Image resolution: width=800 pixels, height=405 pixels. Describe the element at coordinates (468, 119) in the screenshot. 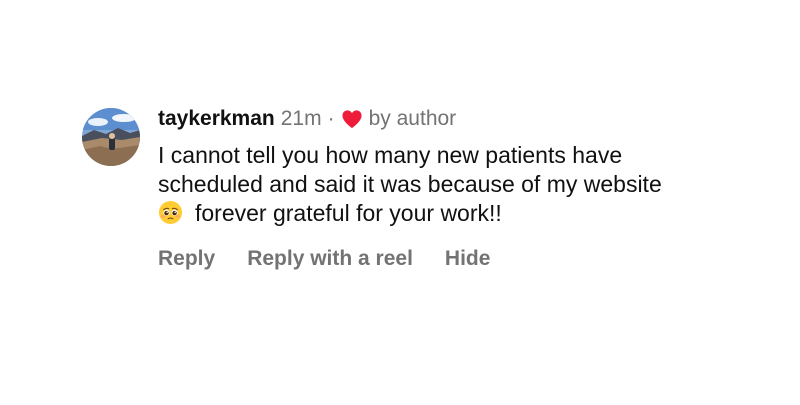

I see `comment-meta: taykerkman 21m · by author` at that location.